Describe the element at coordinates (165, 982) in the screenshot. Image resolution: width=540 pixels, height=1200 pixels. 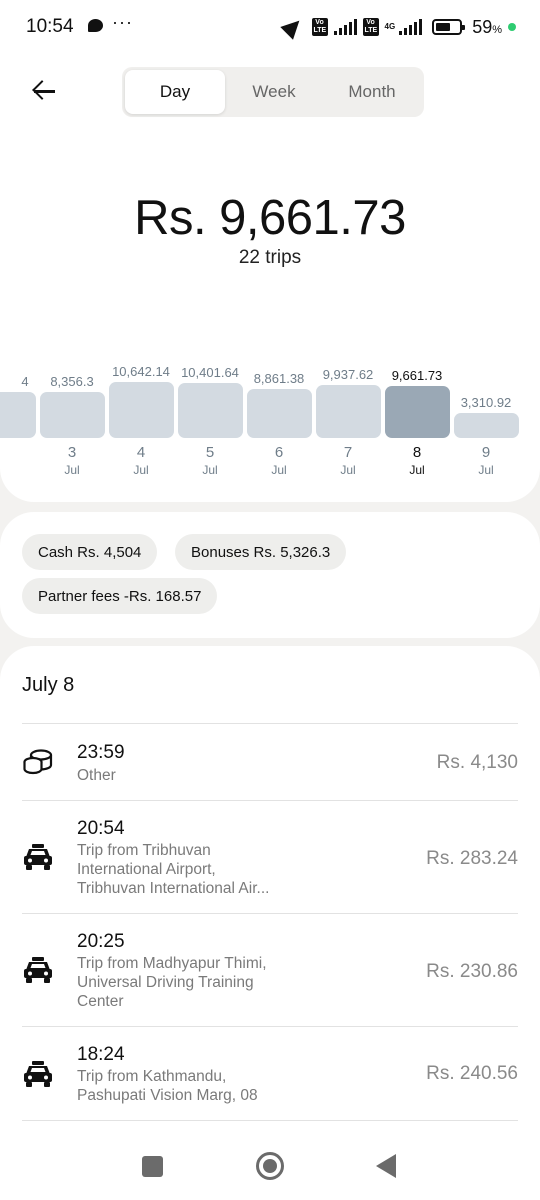
I see `item-desc-line: Universal Driving Training` at that location.